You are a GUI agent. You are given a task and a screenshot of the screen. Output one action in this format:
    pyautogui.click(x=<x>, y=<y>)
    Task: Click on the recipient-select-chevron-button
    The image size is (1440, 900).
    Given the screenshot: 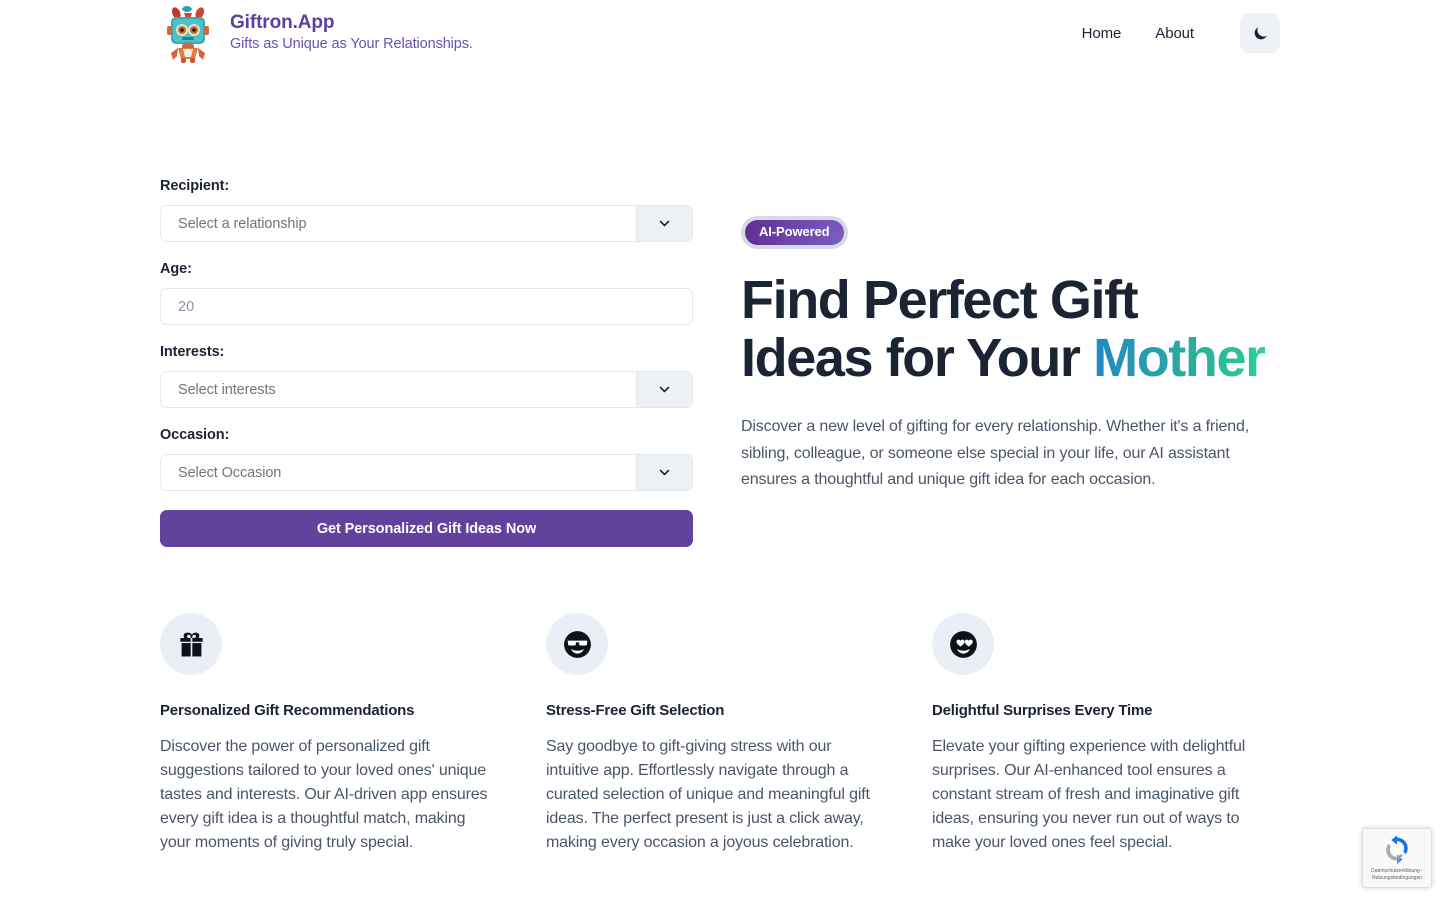 What is the action you would take?
    pyautogui.click(x=664, y=223)
    